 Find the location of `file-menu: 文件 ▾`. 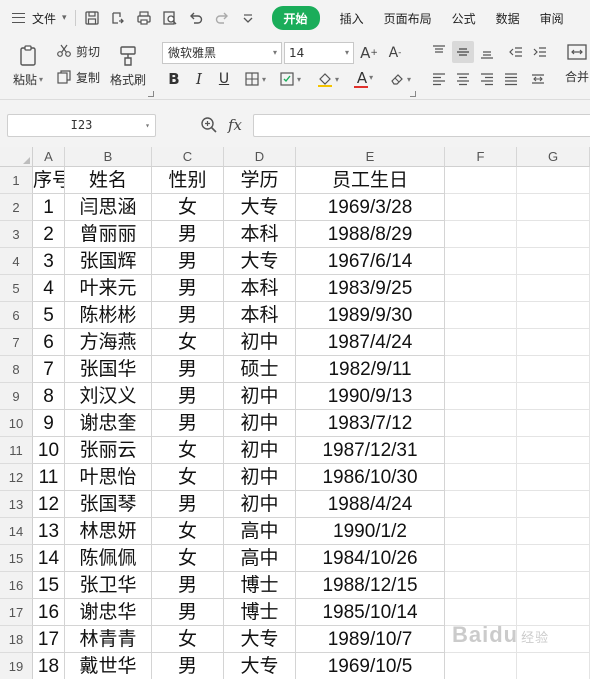

file-menu: 文件 ▾ is located at coordinates (39, 18).